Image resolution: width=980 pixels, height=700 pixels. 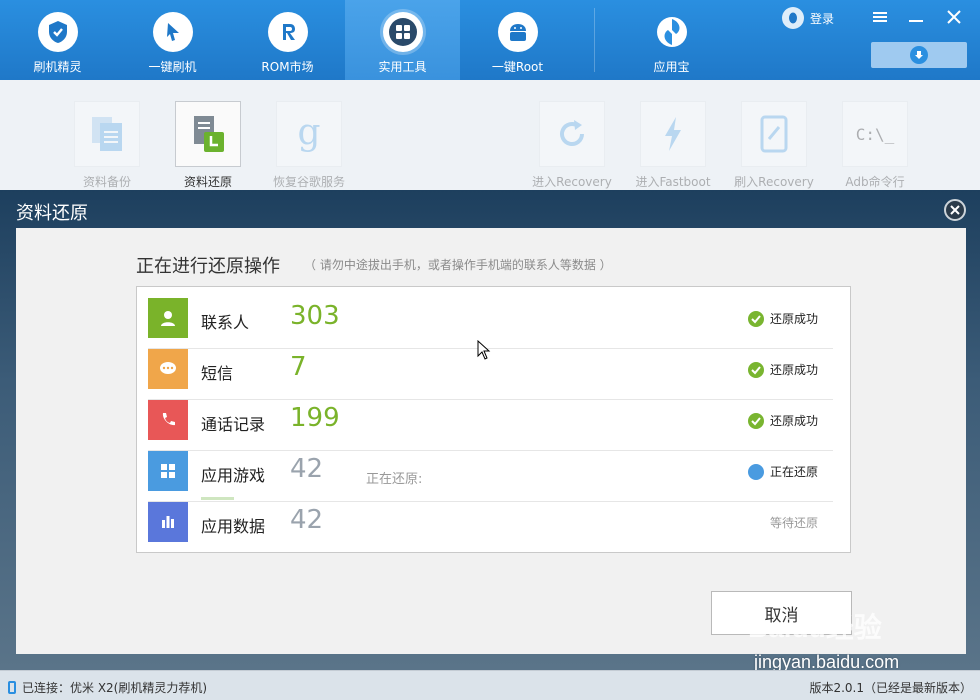 What do you see at coordinates (52, 213) in the screenshot?
I see `dialog-title: 资料还原` at bounding box center [52, 213].